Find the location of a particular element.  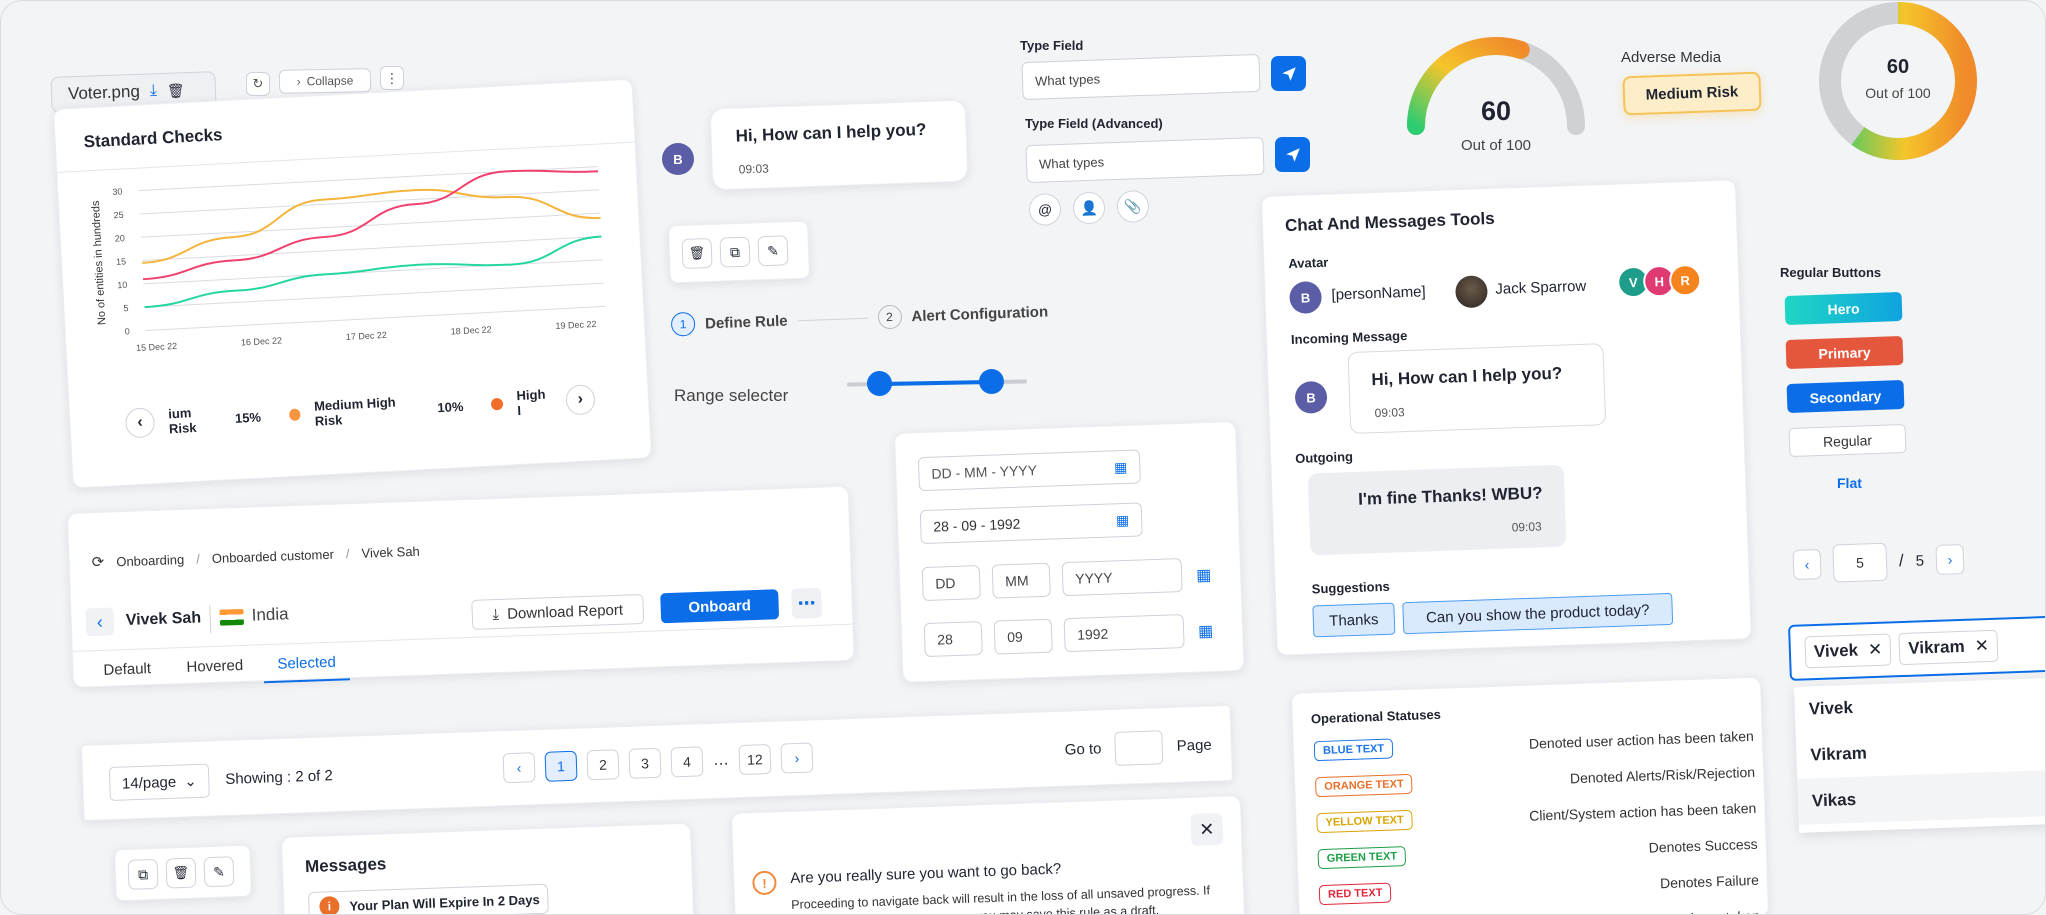

breadcrumb-item: Vivek Sah is located at coordinates (390, 551).